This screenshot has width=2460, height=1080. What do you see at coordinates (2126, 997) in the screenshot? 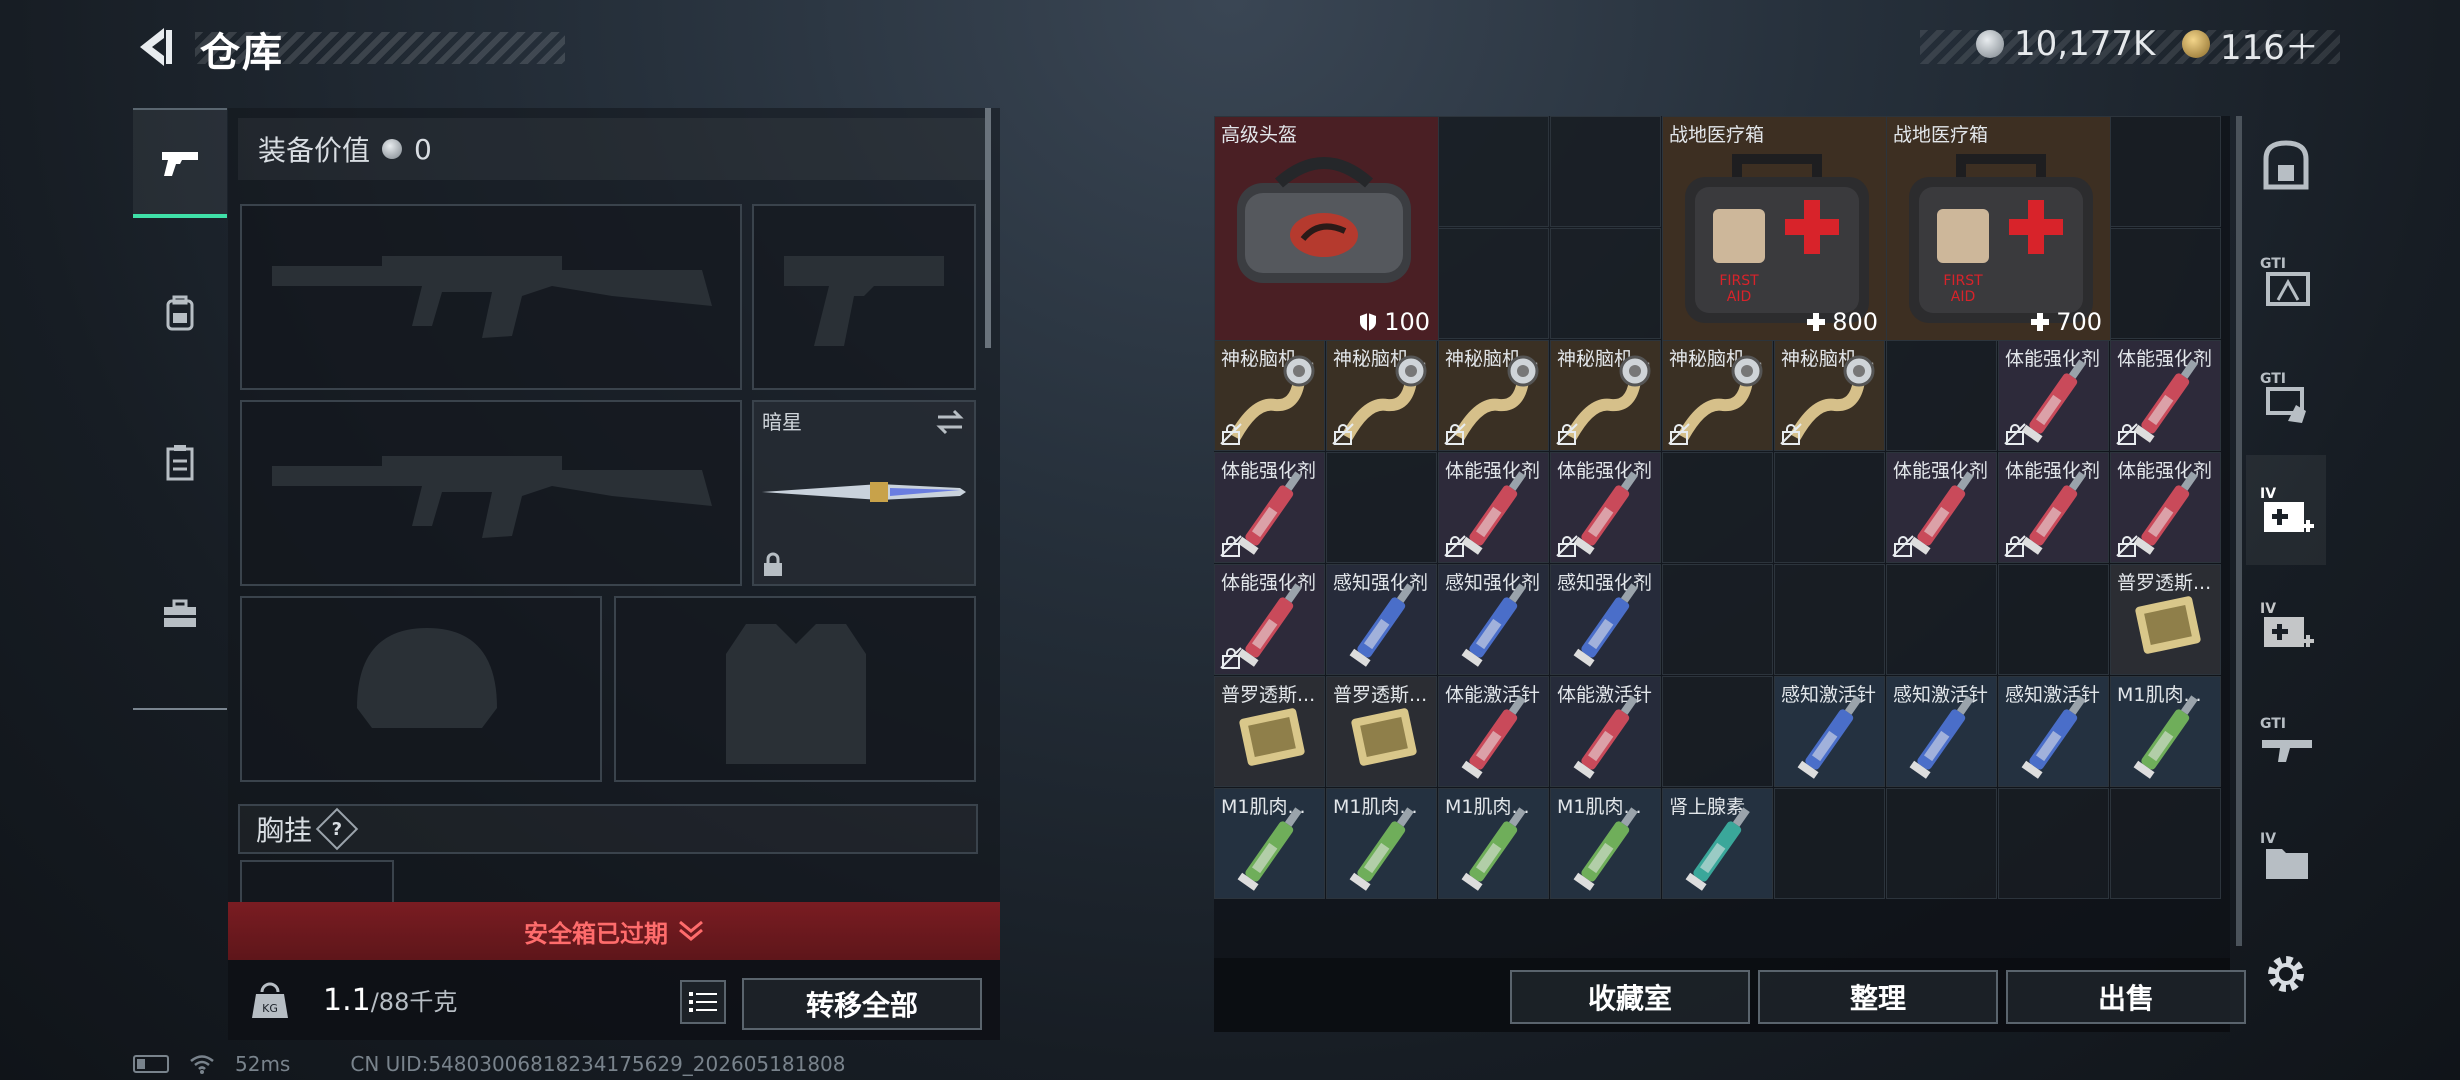
I see `sell-button: 出售` at bounding box center [2126, 997].